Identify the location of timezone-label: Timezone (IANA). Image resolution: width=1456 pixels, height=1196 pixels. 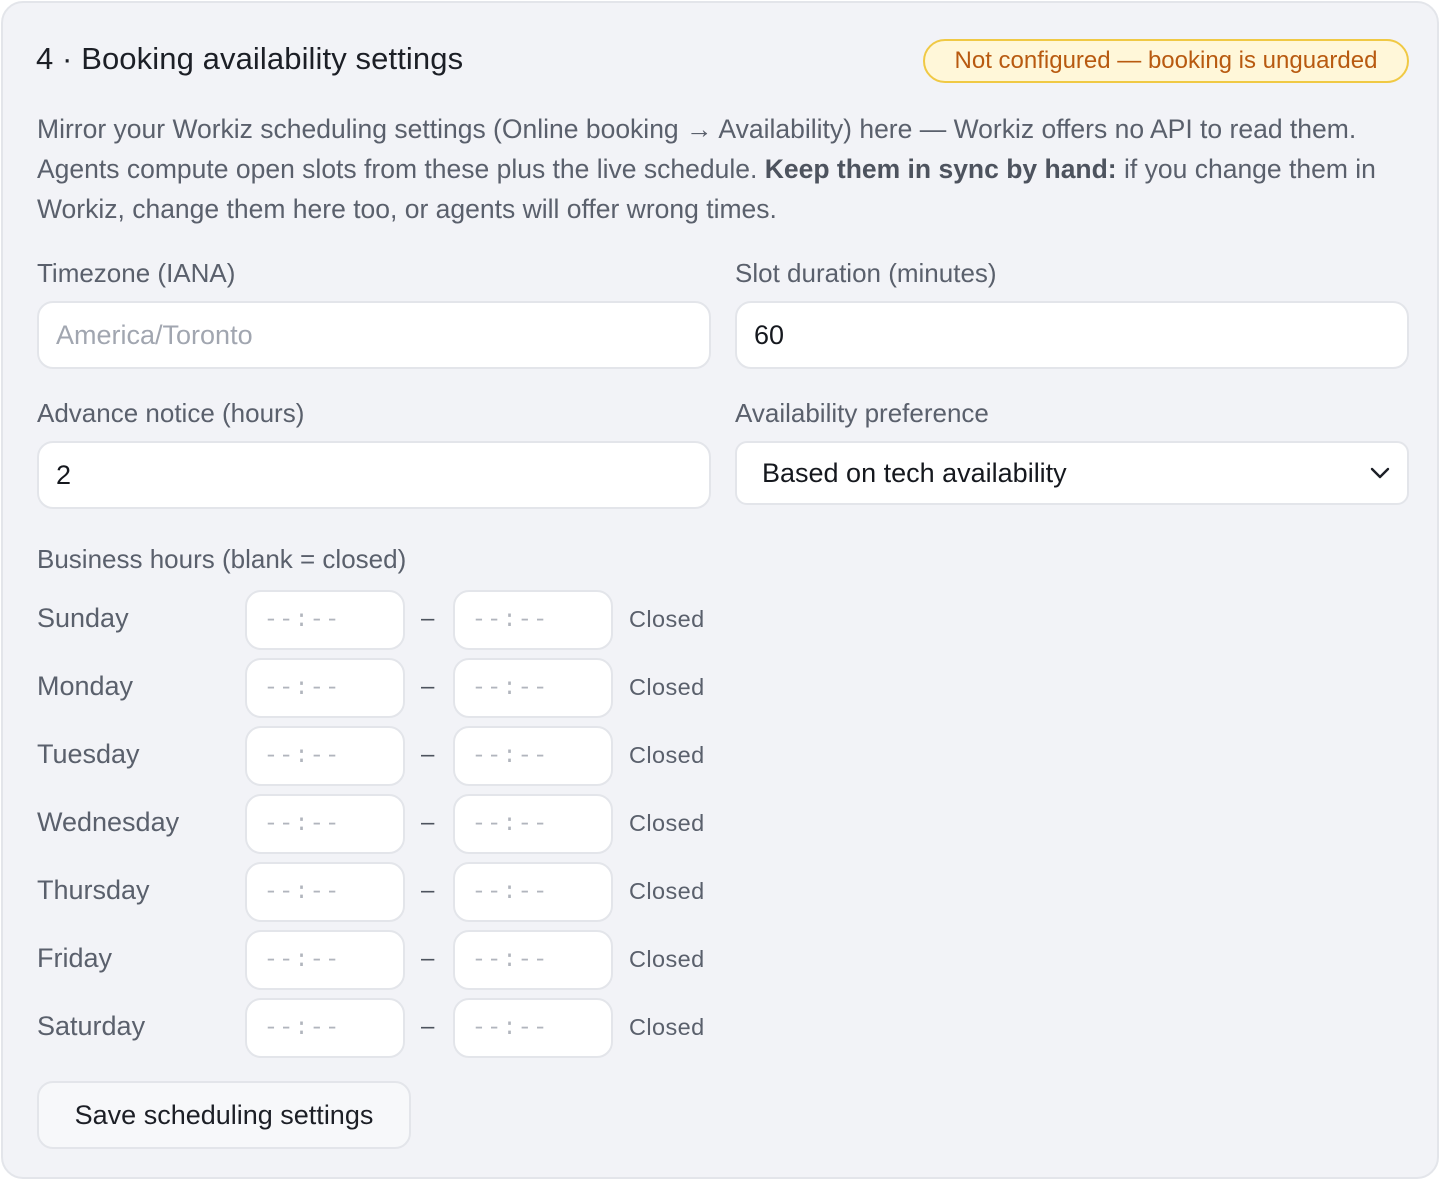
(136, 273).